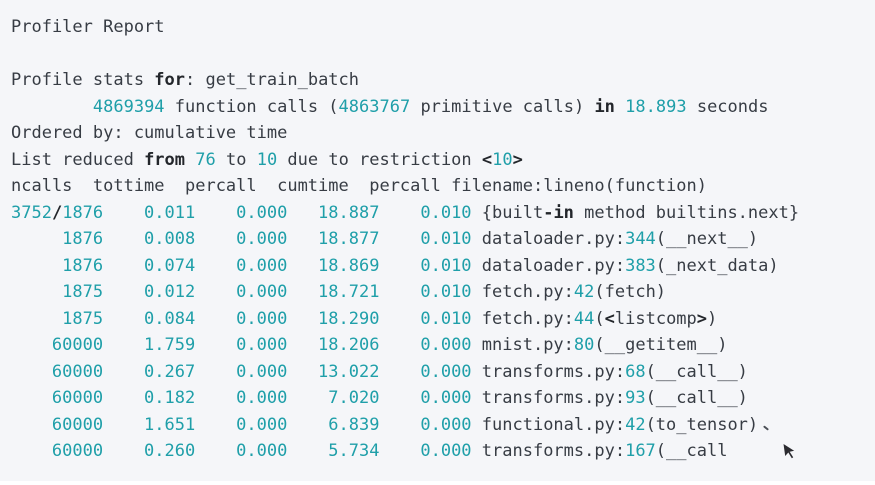 The height and width of the screenshot is (485, 875). I want to click on code-segment: 0.011, so click(170, 212).